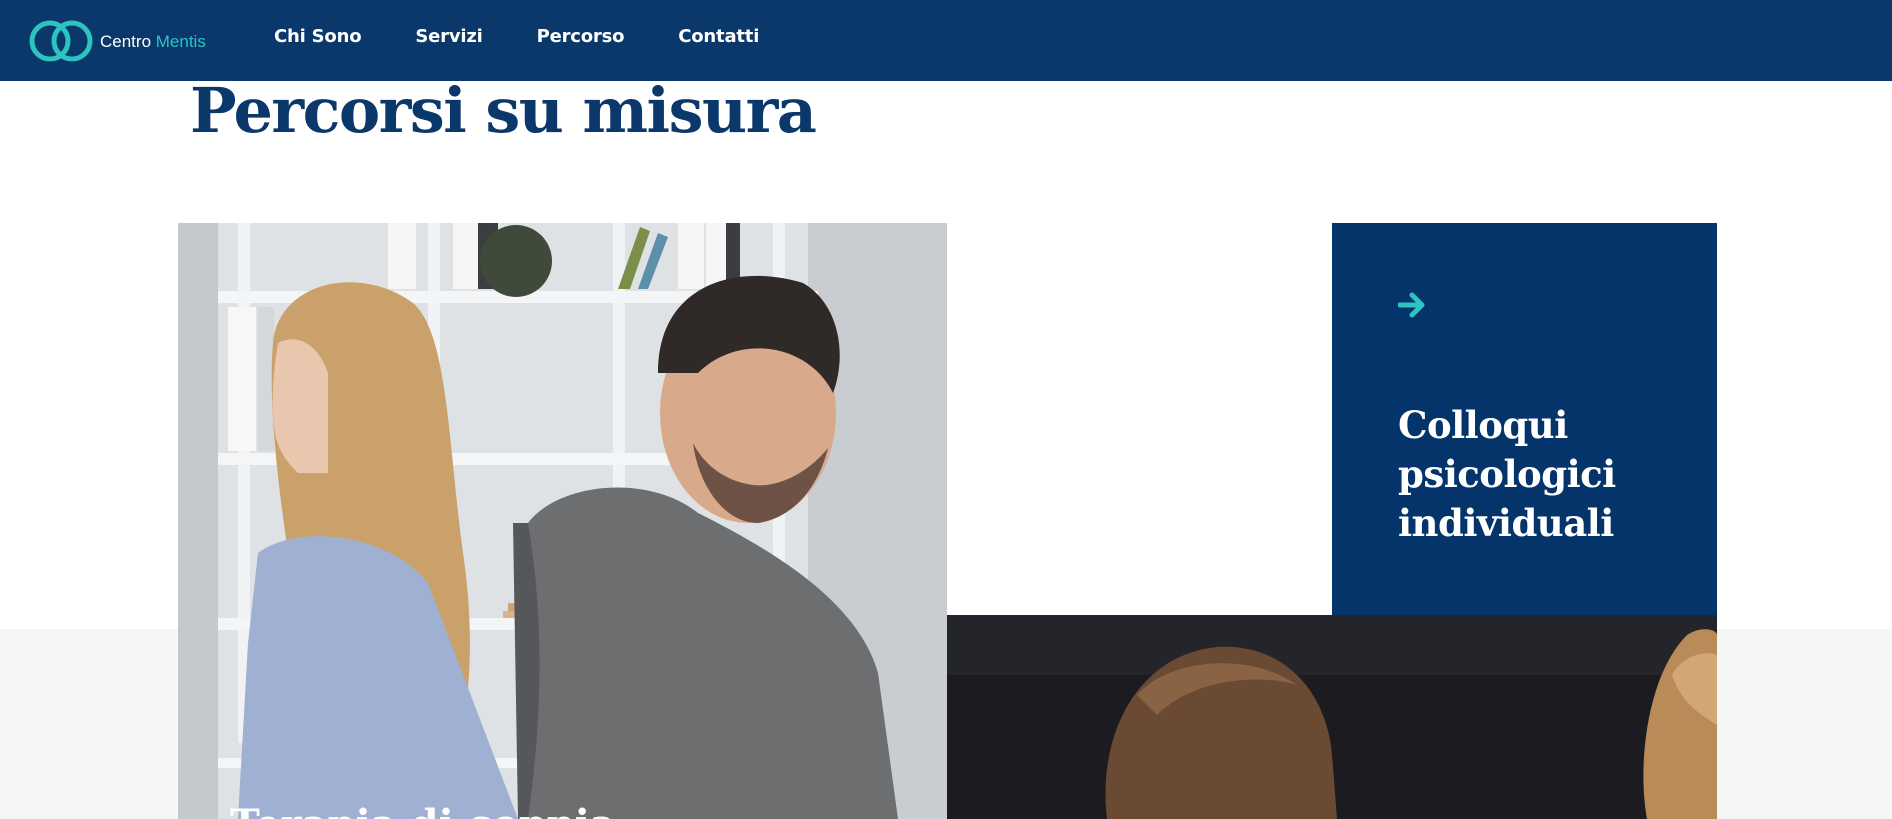 This screenshot has height=819, width=1892. I want to click on session-photo, so click(1332, 717).